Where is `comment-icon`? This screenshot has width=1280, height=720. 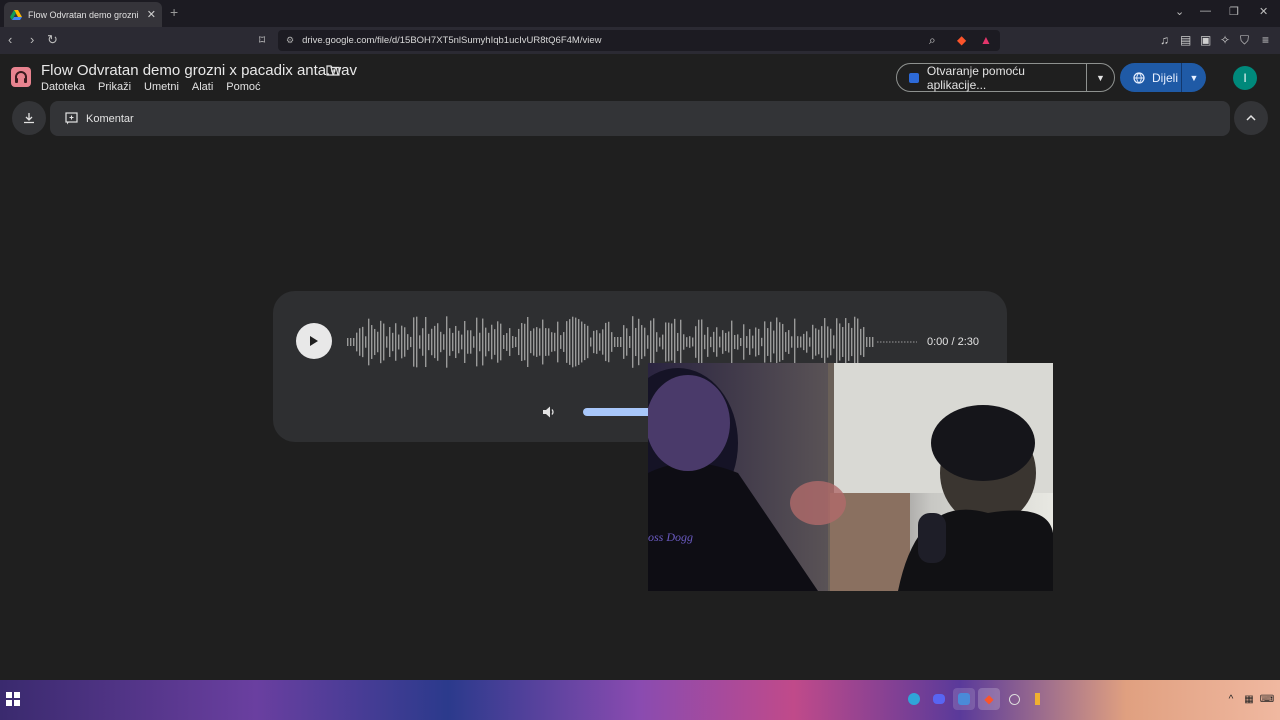
comment-icon is located at coordinates (71, 118).